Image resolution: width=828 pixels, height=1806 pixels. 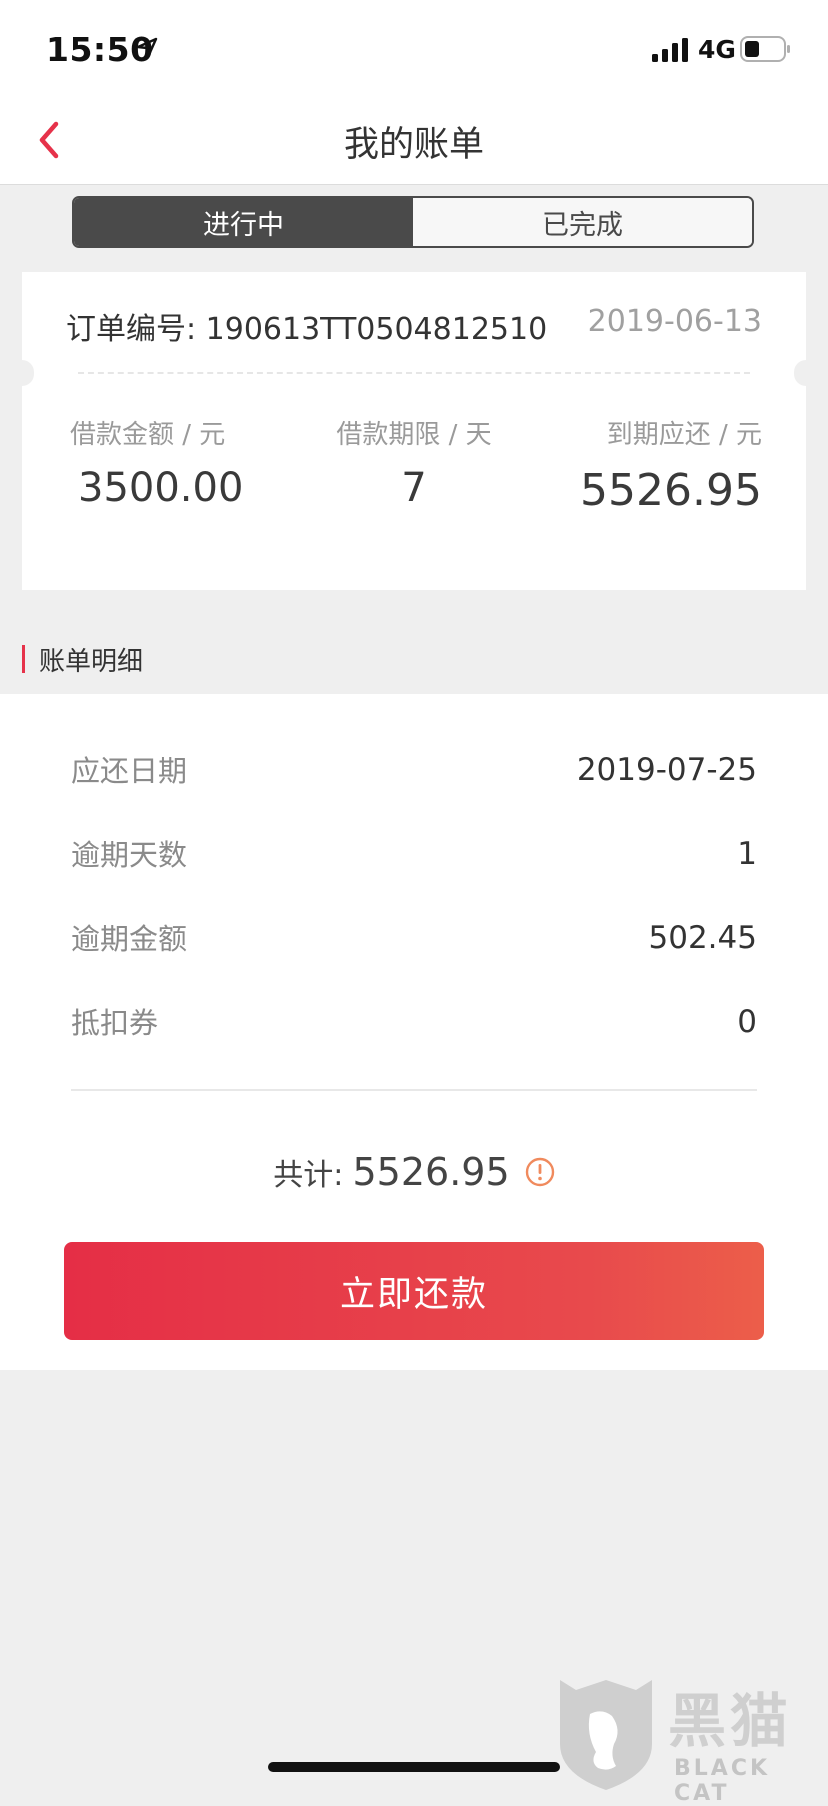 I want to click on home-indicator, so click(x=414, y=1767).